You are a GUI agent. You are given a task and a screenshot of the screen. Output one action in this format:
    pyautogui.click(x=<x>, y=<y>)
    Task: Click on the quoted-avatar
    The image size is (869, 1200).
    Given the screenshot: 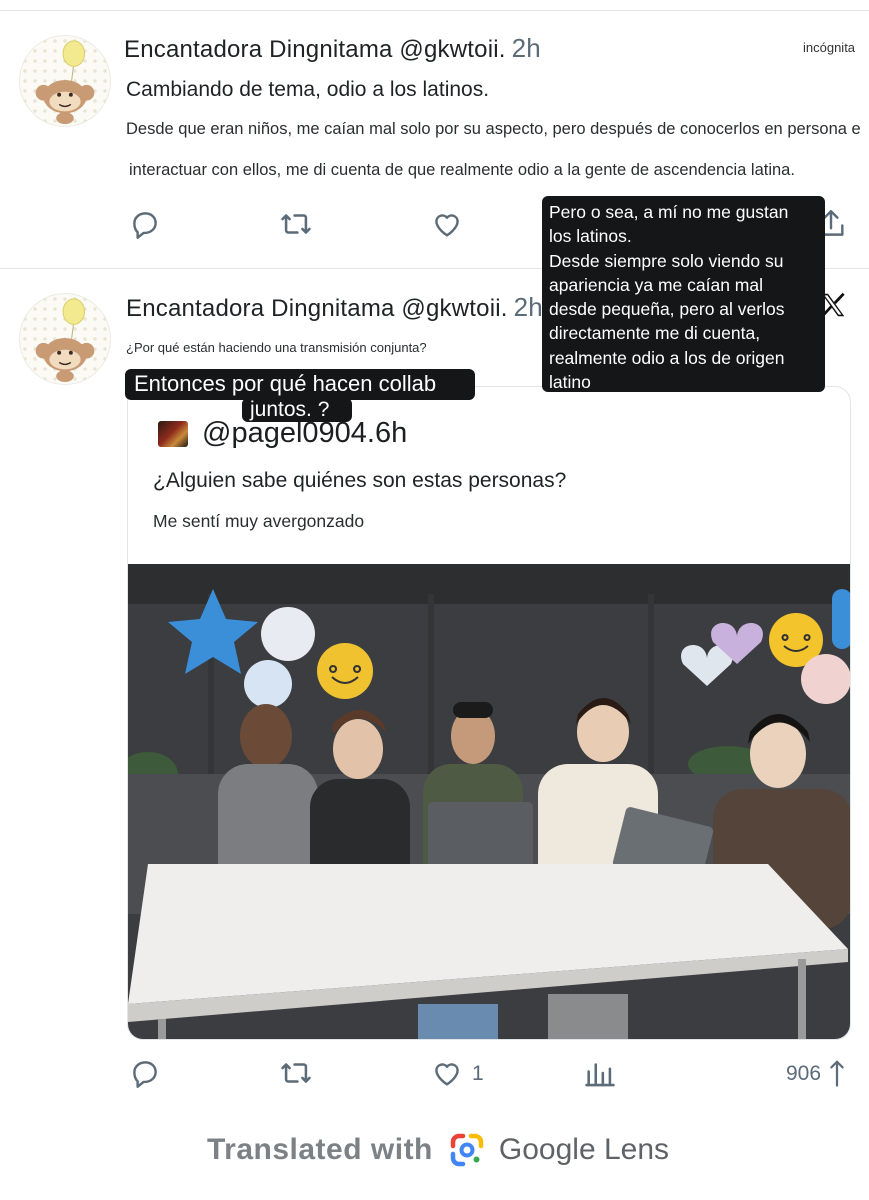 What is the action you would take?
    pyautogui.click(x=173, y=434)
    